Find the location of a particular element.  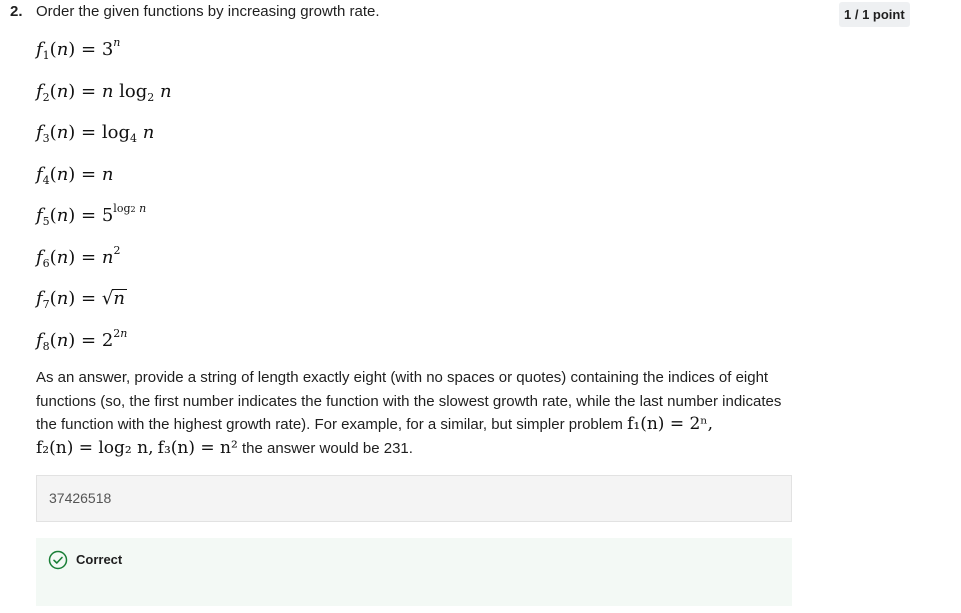

question-number: 2. is located at coordinates (16, 11).